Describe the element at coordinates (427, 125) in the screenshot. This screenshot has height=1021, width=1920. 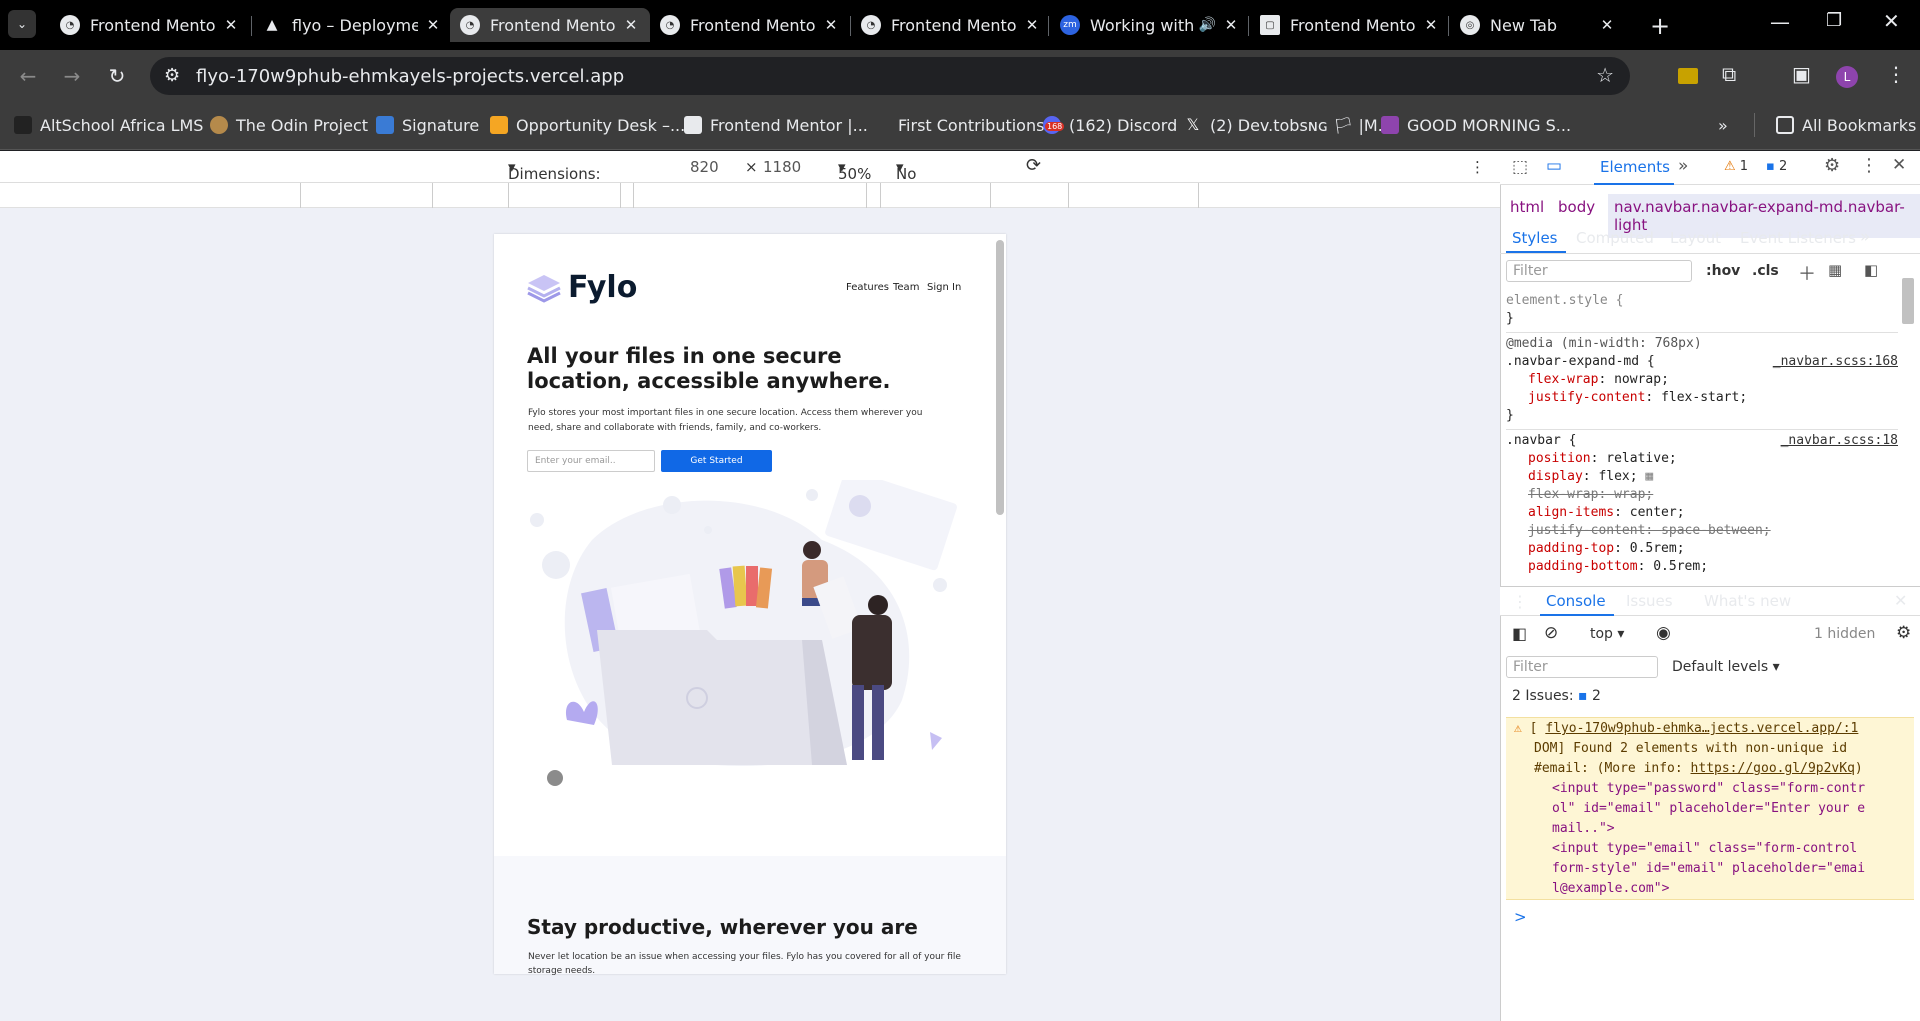
I see `bookmark-signature: Signature` at that location.